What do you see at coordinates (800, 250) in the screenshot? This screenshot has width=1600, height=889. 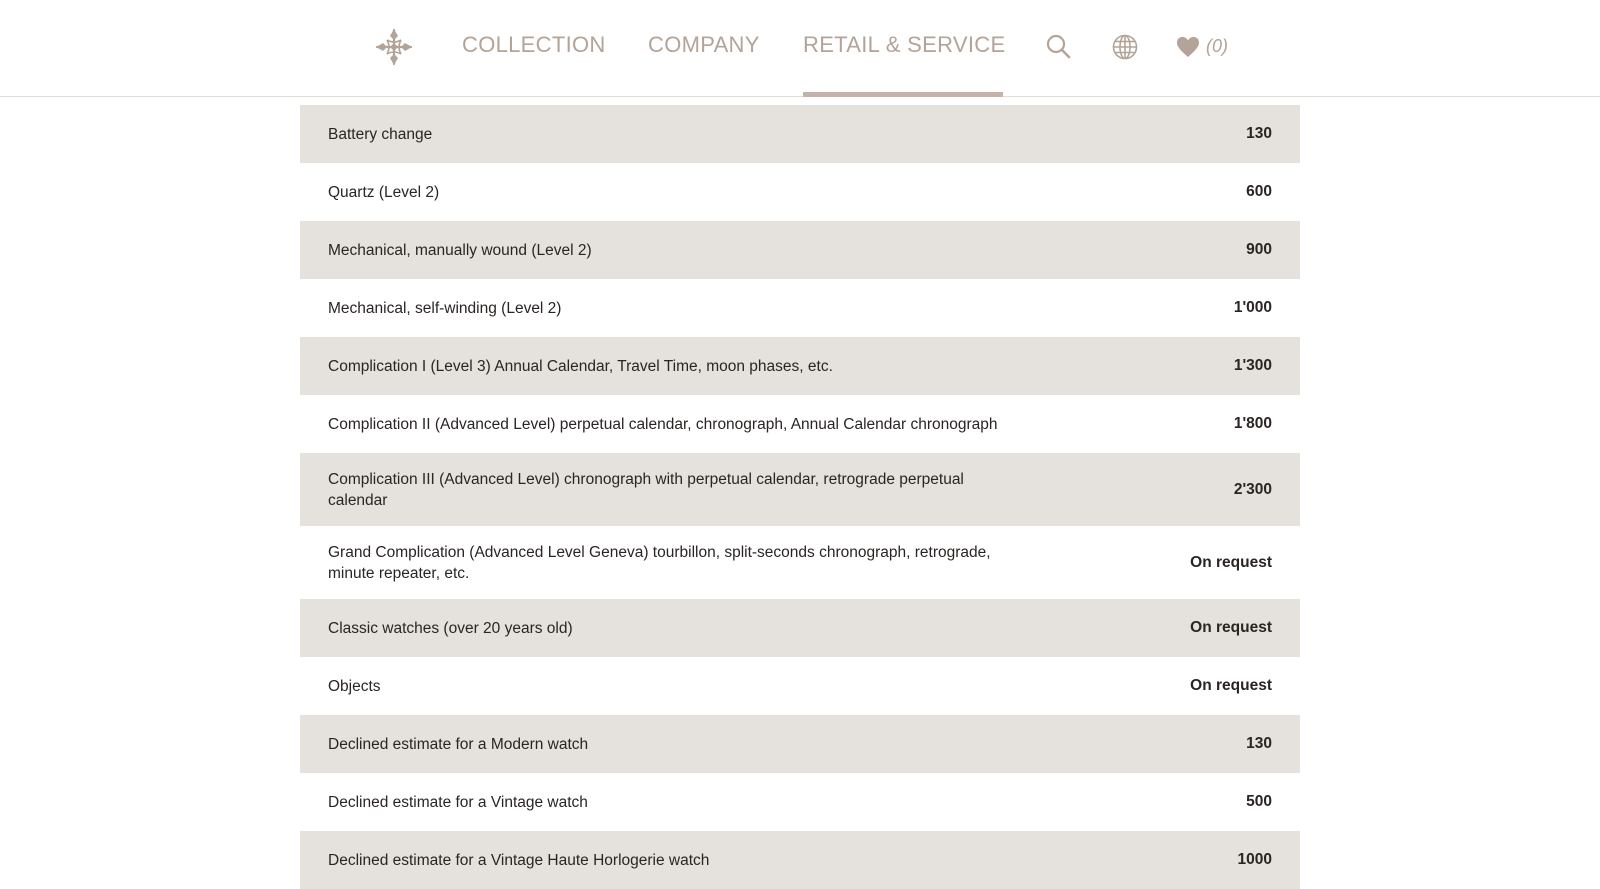 I see `table-row: Mechanical, manually wound (Level 2) 900` at bounding box center [800, 250].